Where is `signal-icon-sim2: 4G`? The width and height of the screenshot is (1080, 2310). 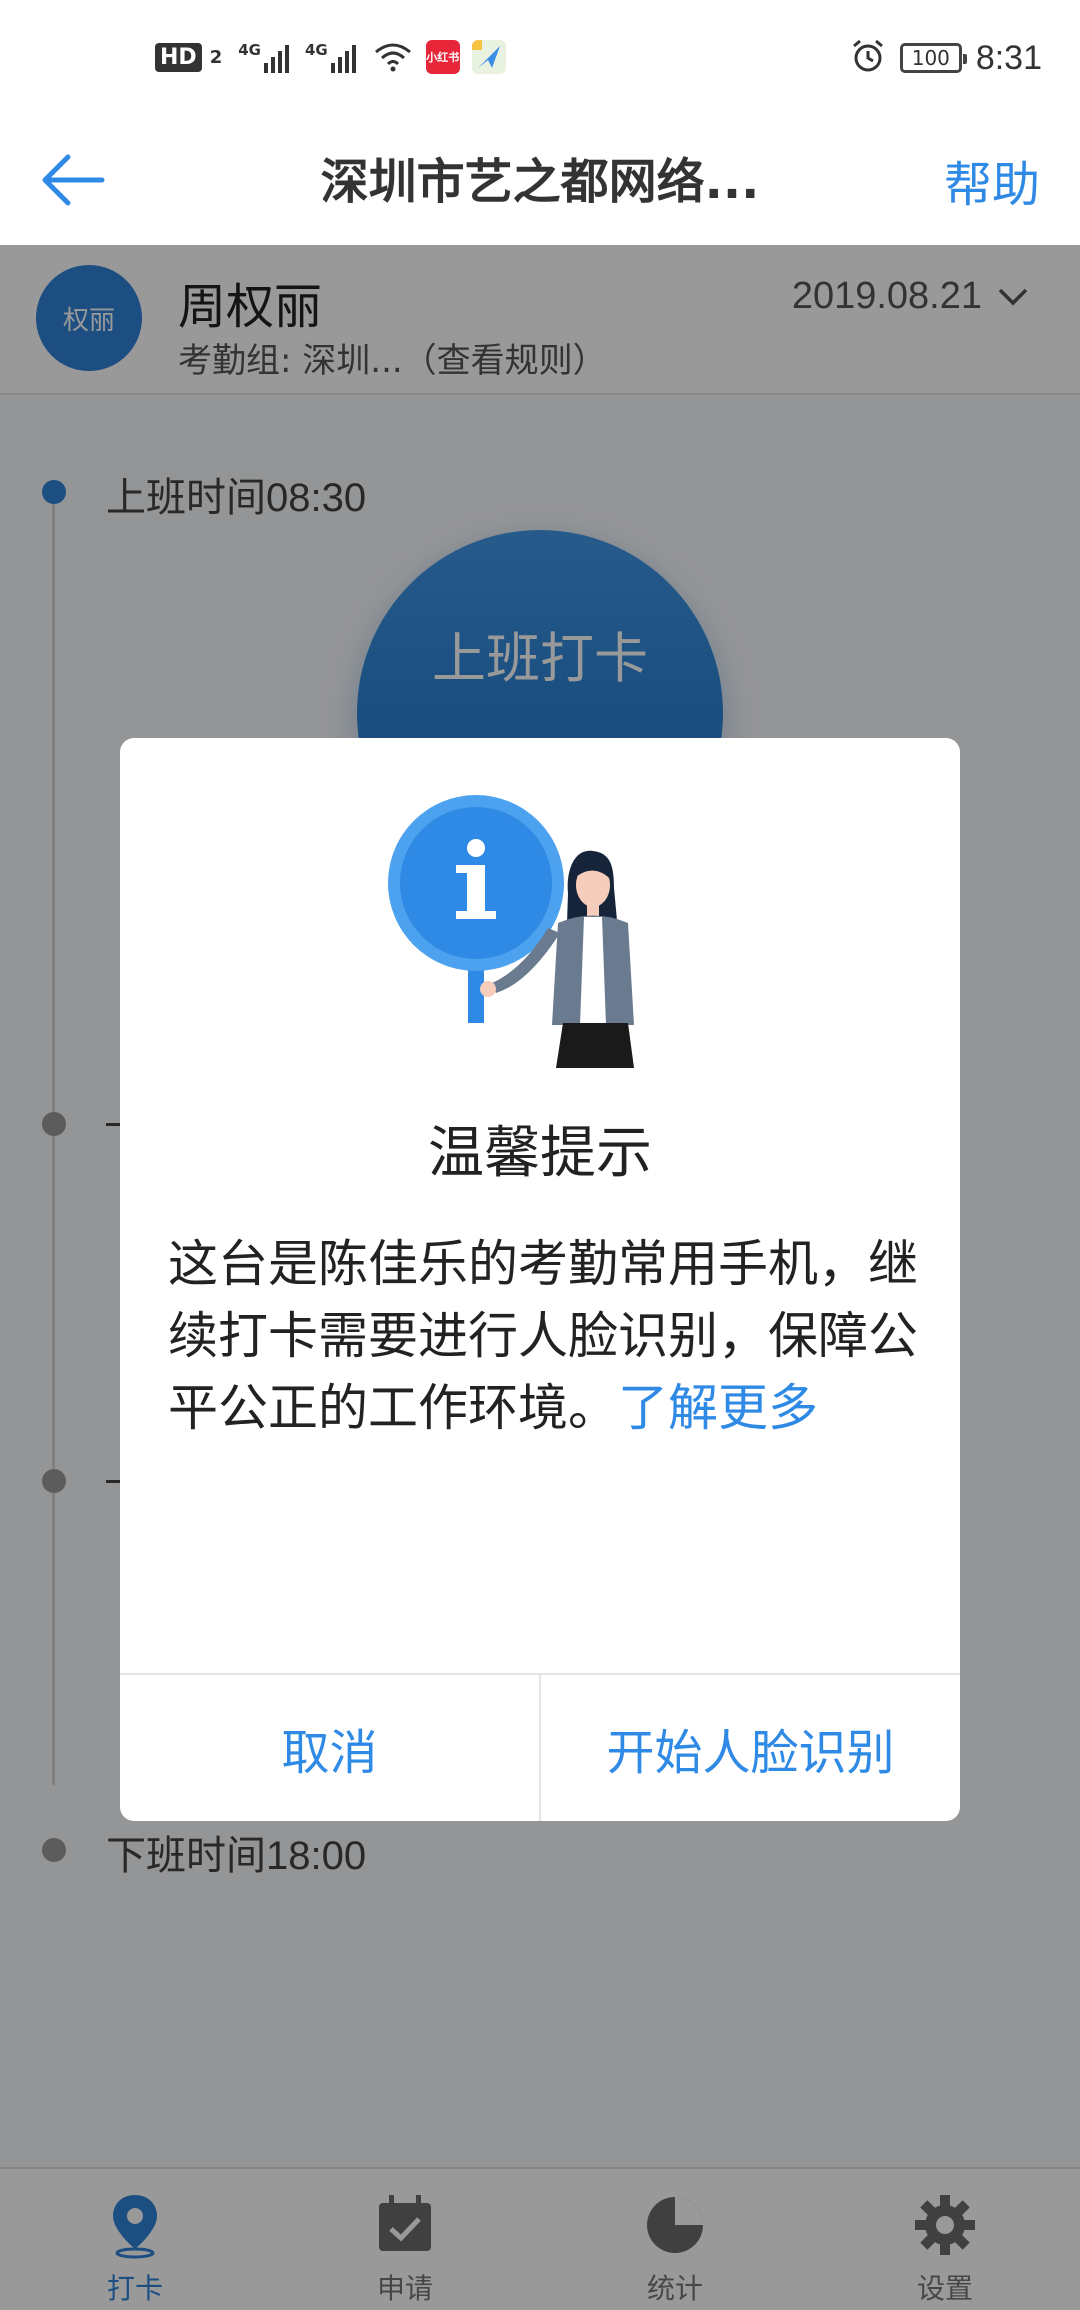
signal-icon-sim2: 4G is located at coordinates (330, 57).